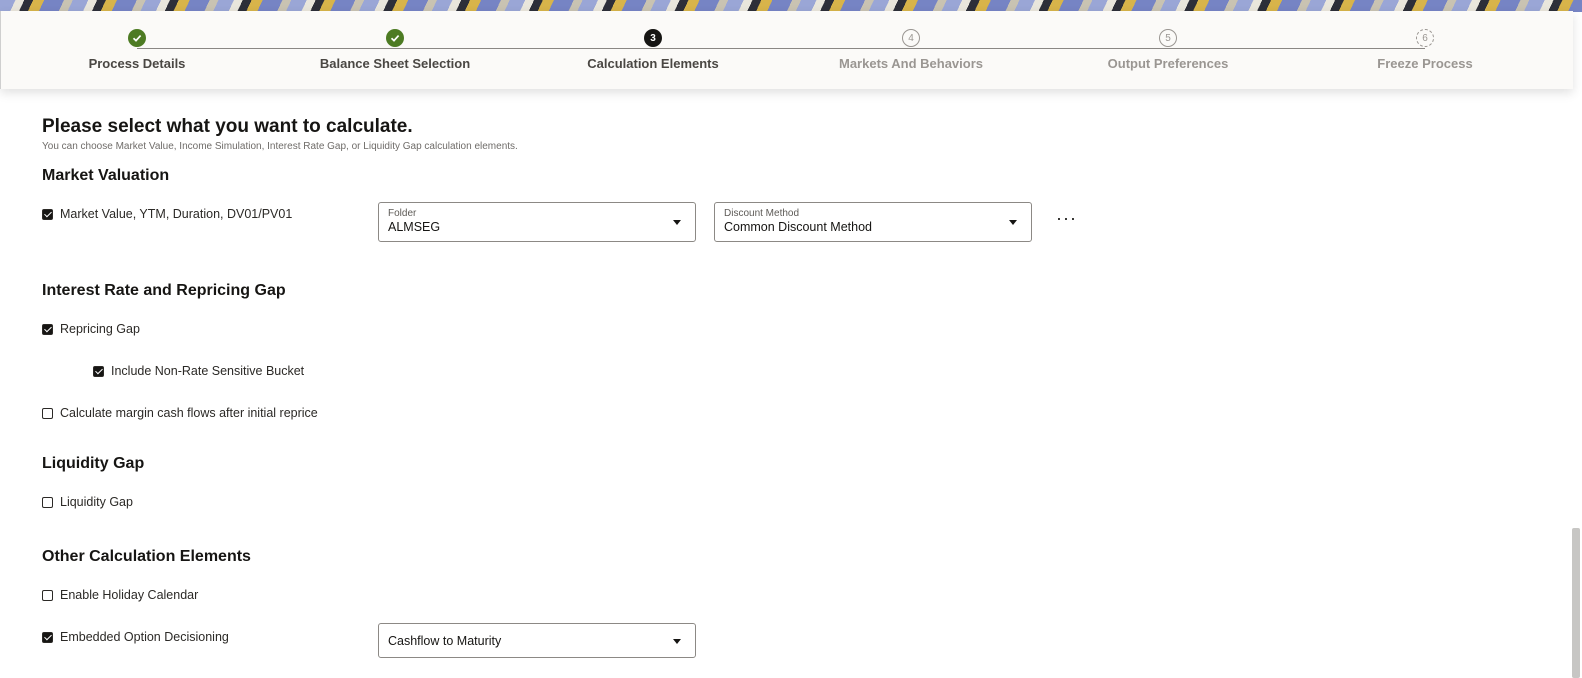 The height and width of the screenshot is (678, 1582). I want to click on step-number: 3, so click(653, 38).